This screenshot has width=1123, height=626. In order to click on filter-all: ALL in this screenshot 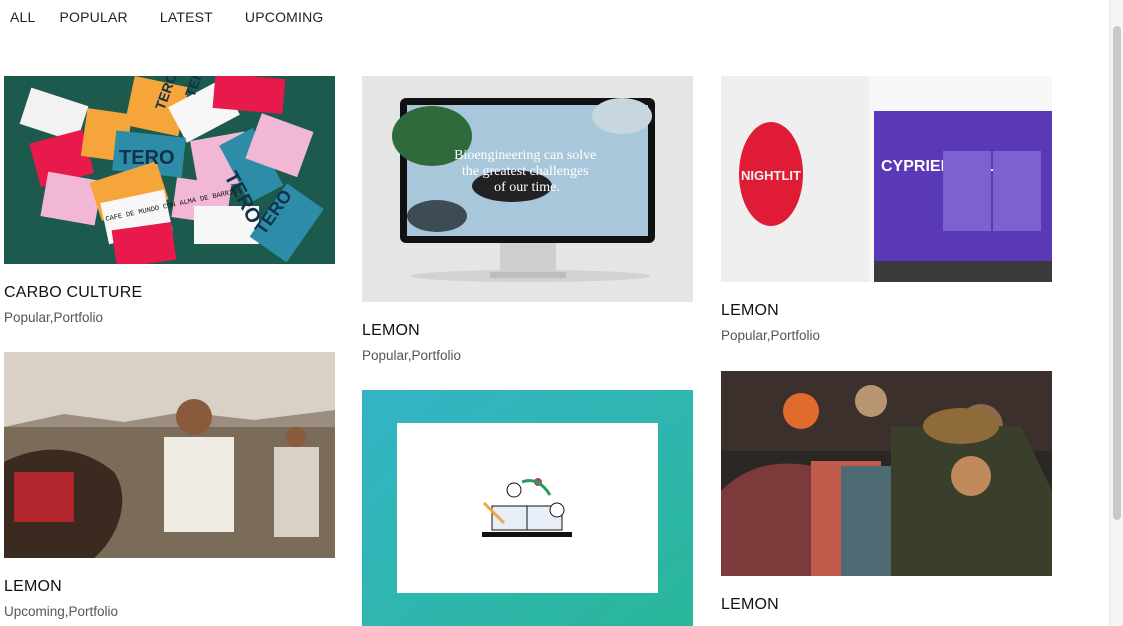, I will do `click(23, 17)`.